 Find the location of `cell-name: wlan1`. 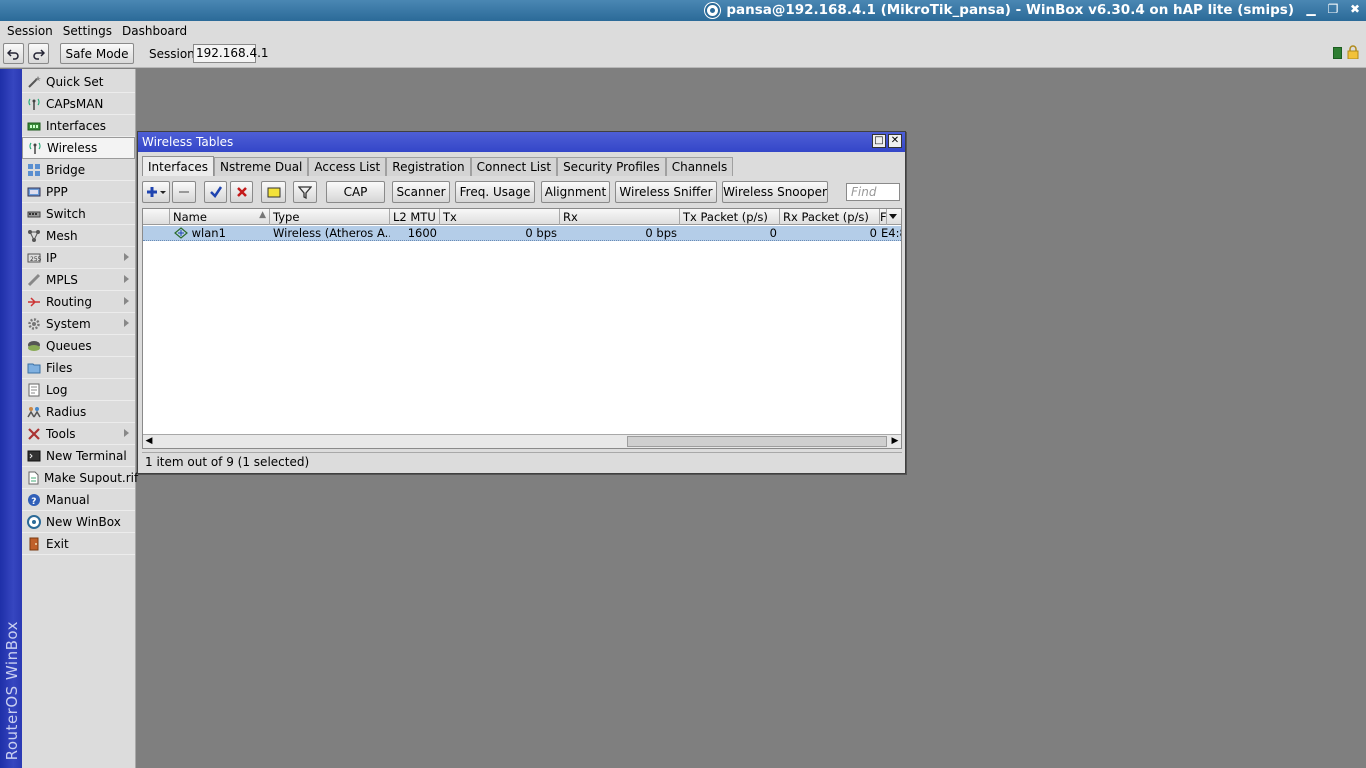

cell-name: wlan1 is located at coordinates (220, 233).